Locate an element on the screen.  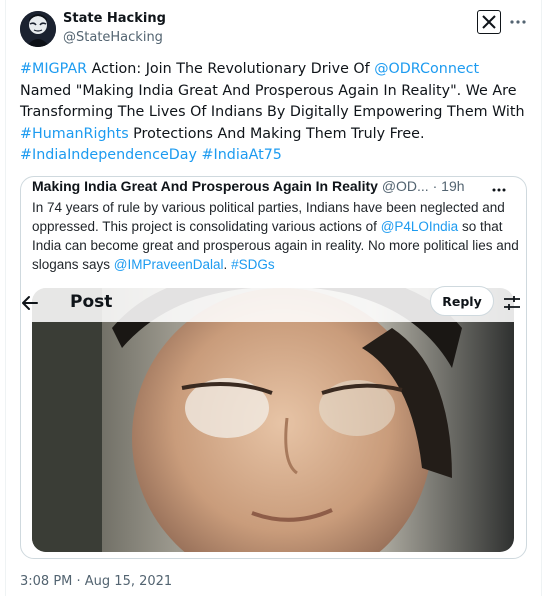
hashtag-link: #IndiaAt75 is located at coordinates (242, 155).